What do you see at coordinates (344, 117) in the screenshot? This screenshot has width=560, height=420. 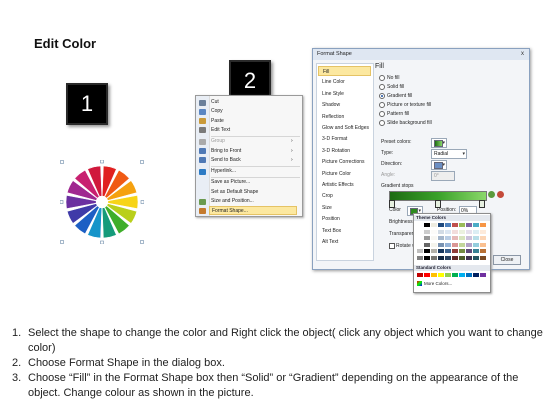 I see `category-reflection: Reflection` at bounding box center [344, 117].